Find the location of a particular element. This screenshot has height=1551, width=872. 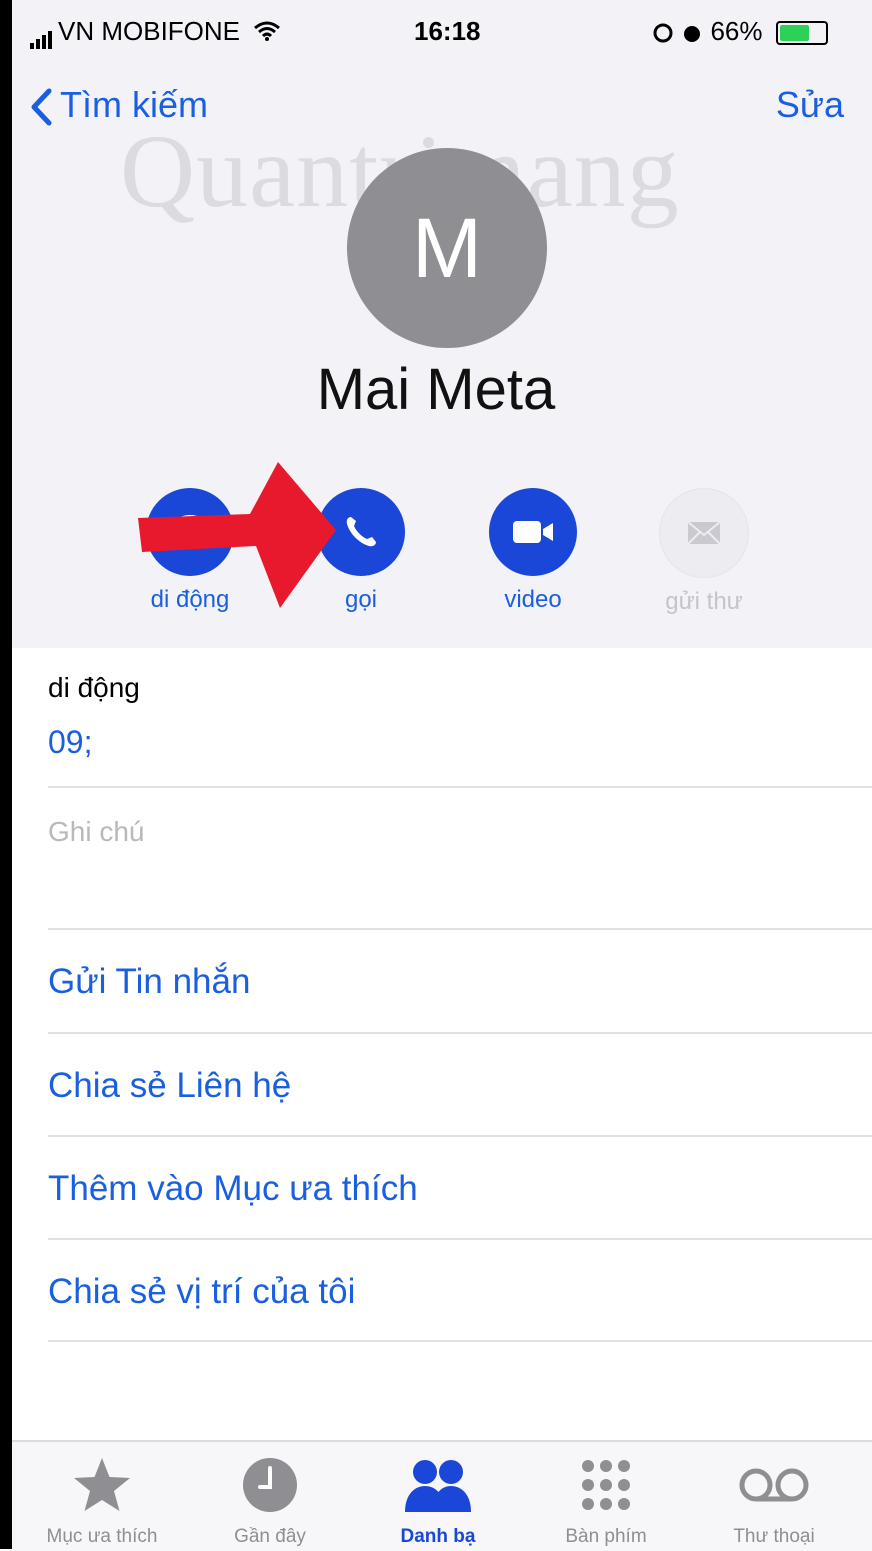

status-bar: VN MOBIFONE 16:18 66% is located at coordinates (442, 32).